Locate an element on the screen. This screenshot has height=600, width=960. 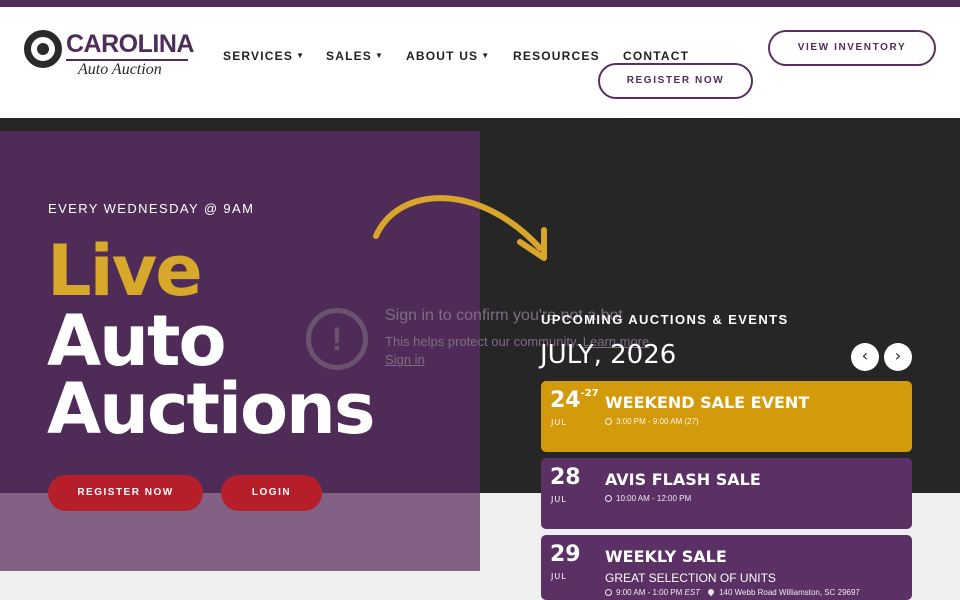
event-timezone: EST is located at coordinates (692, 592).